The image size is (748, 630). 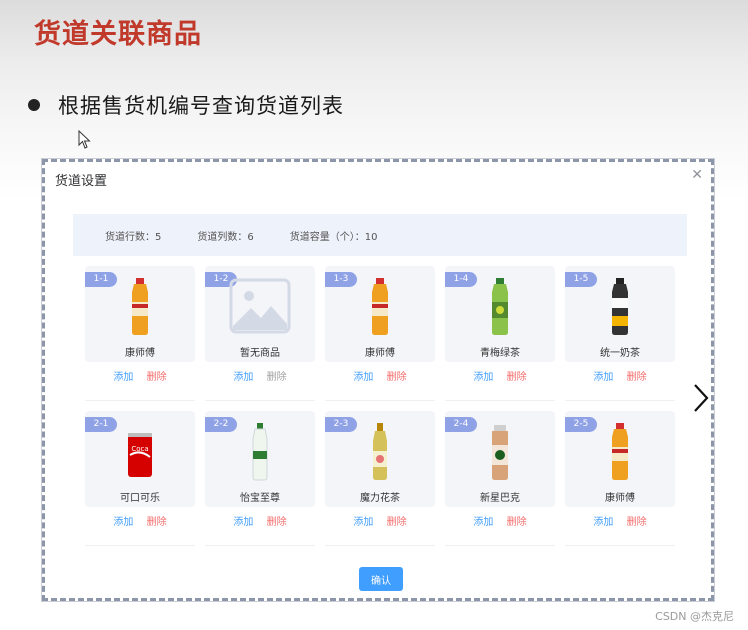 What do you see at coordinates (201, 106) in the screenshot?
I see `bullet-text: 根据售货机编号查询货道列表` at bounding box center [201, 106].